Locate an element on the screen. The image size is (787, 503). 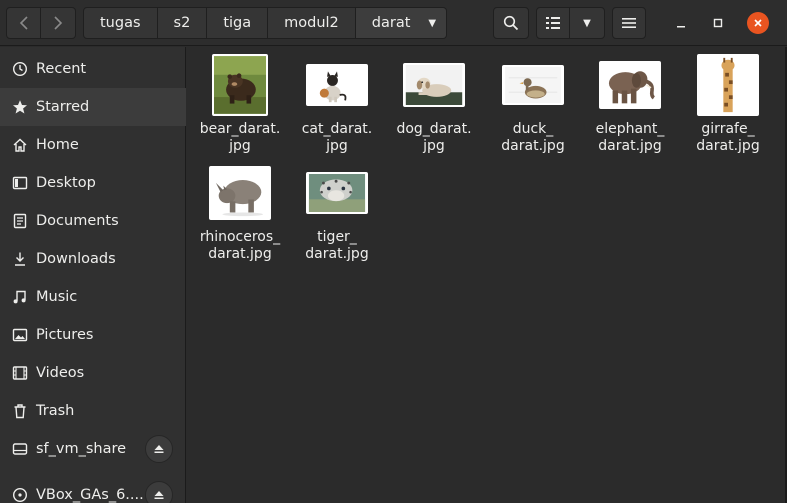
sidebar-item-sf-vm-share: sf_vm_share is located at coordinates (93, 449).